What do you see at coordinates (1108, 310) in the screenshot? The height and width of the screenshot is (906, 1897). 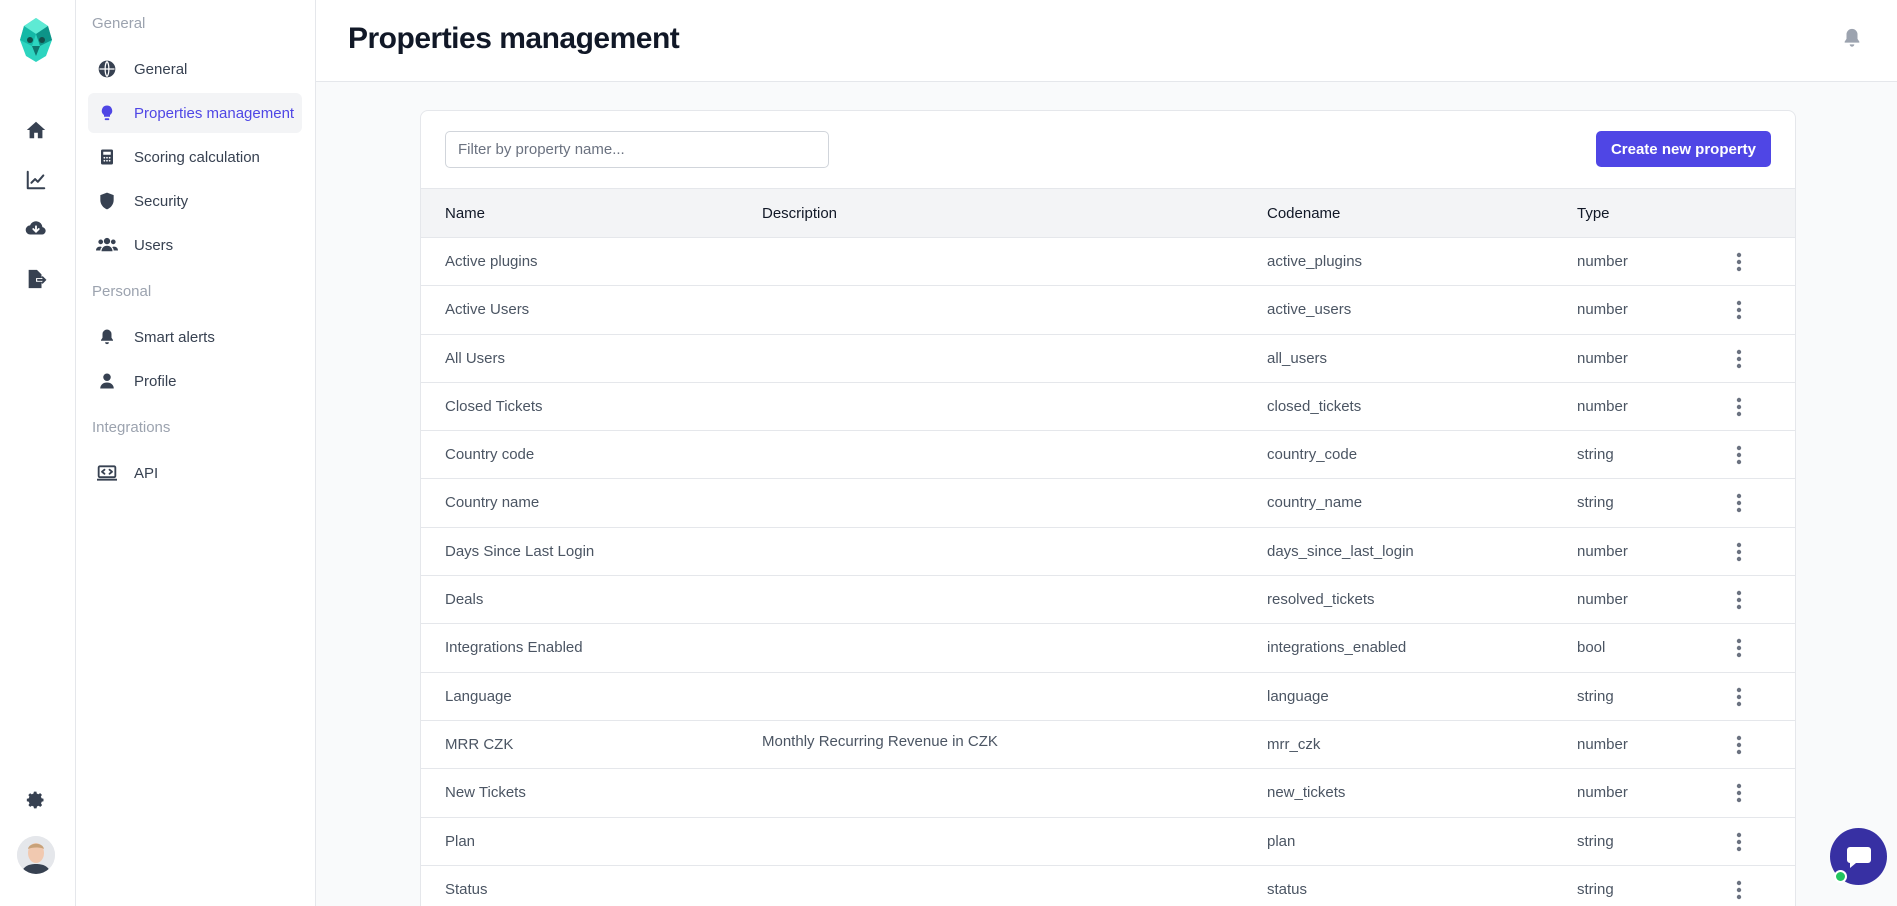 I see `table-row: Active Users active_users number` at bounding box center [1108, 310].